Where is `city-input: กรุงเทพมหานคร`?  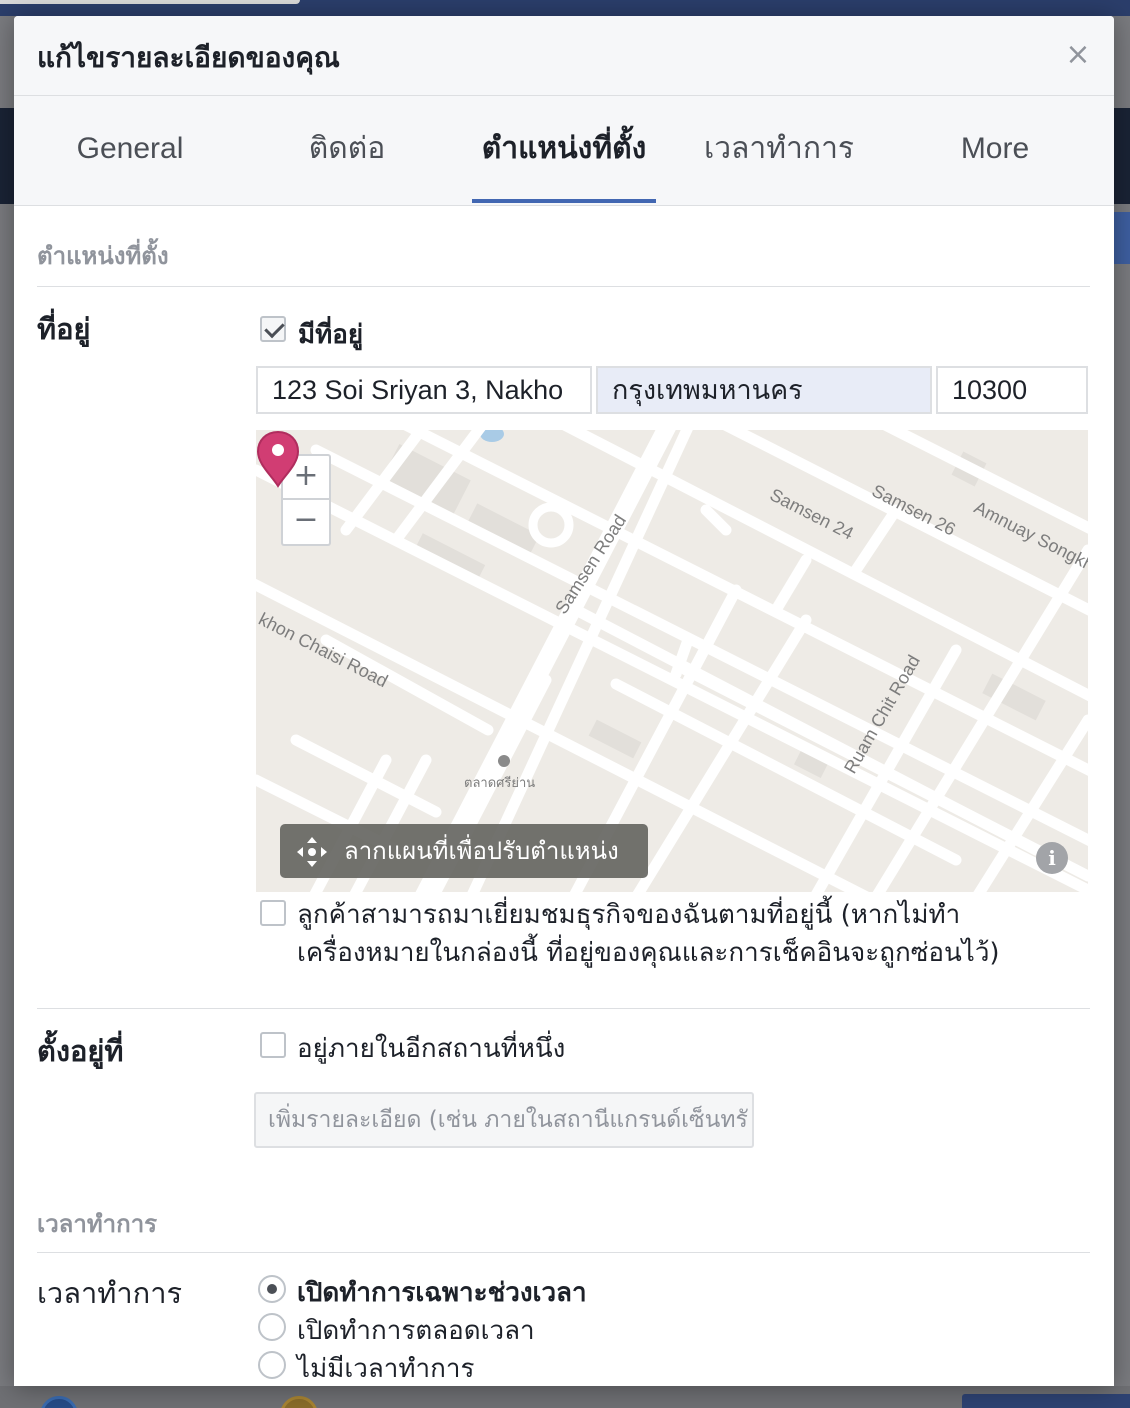 city-input: กรุงเทพมหานคร is located at coordinates (764, 390).